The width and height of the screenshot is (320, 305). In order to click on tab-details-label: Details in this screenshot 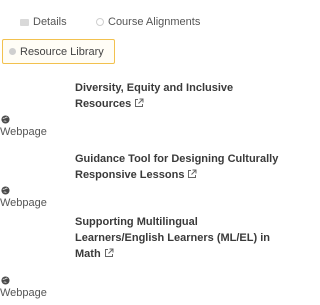, I will do `click(50, 22)`.